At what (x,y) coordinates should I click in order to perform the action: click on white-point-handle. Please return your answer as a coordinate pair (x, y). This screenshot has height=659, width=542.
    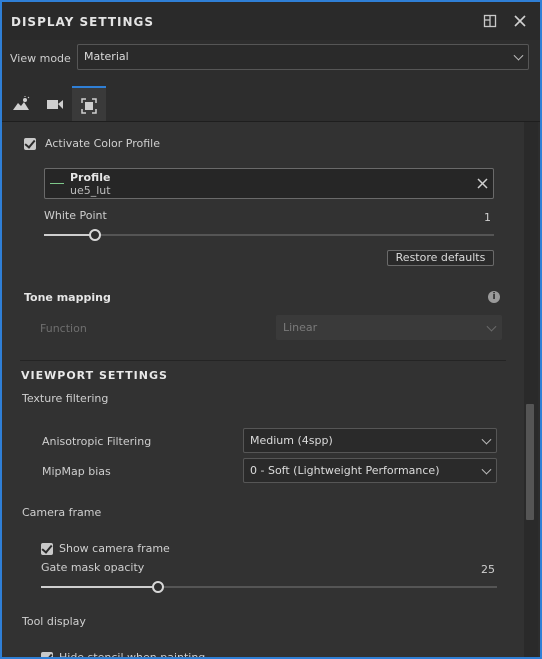
    Looking at the image, I should click on (95, 235).